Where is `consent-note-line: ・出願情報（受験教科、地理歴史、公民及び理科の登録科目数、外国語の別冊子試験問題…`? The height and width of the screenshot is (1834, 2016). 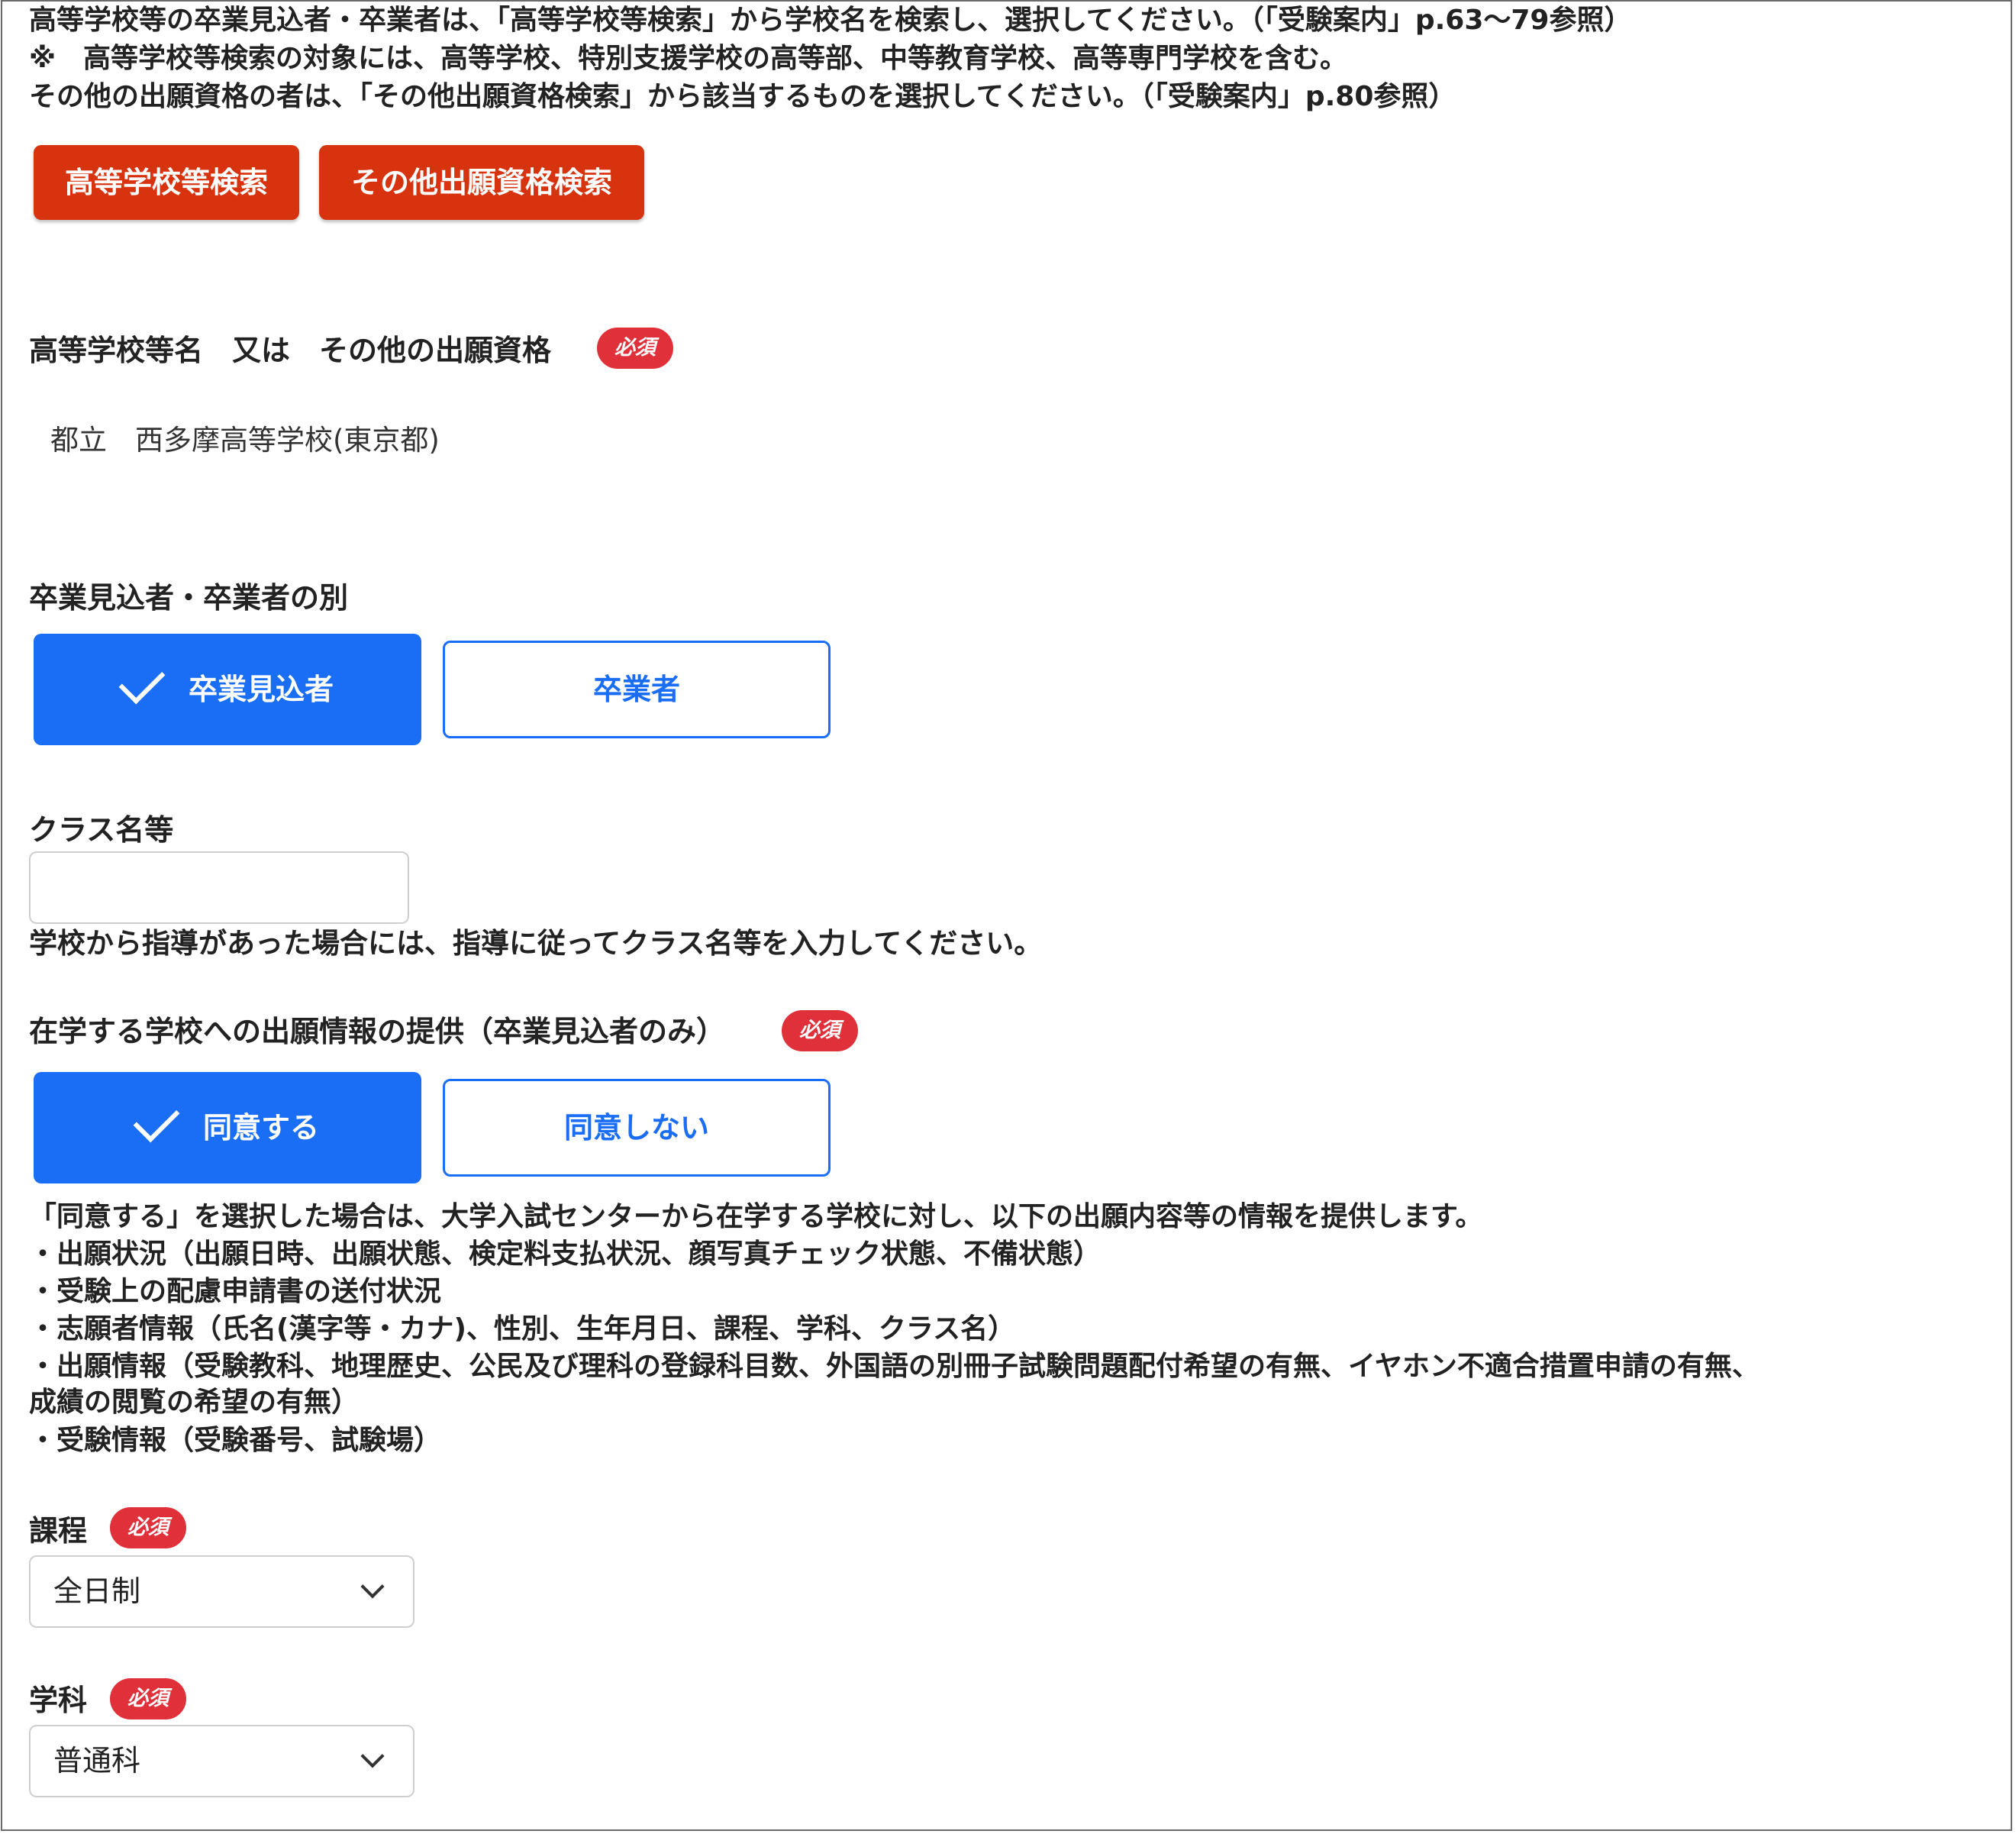 consent-note-line: ・出願情報（受験教科、地理歴史、公民及び理科の登録科目数、外国語の別冊子試験問題… is located at coordinates (894, 1366).